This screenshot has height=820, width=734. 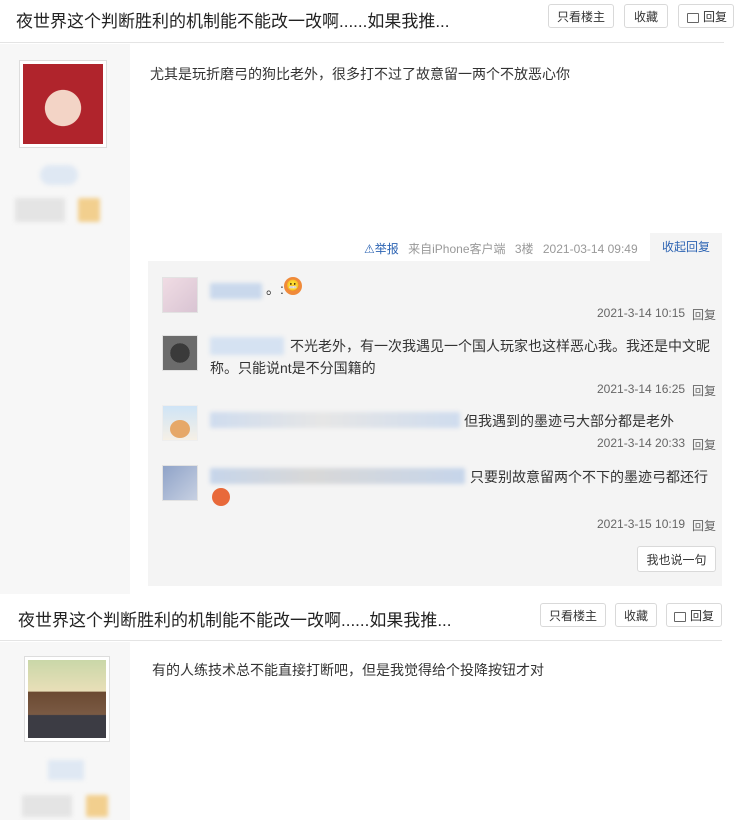 What do you see at coordinates (386, 249) in the screenshot?
I see `report-label: 举报` at bounding box center [386, 249].